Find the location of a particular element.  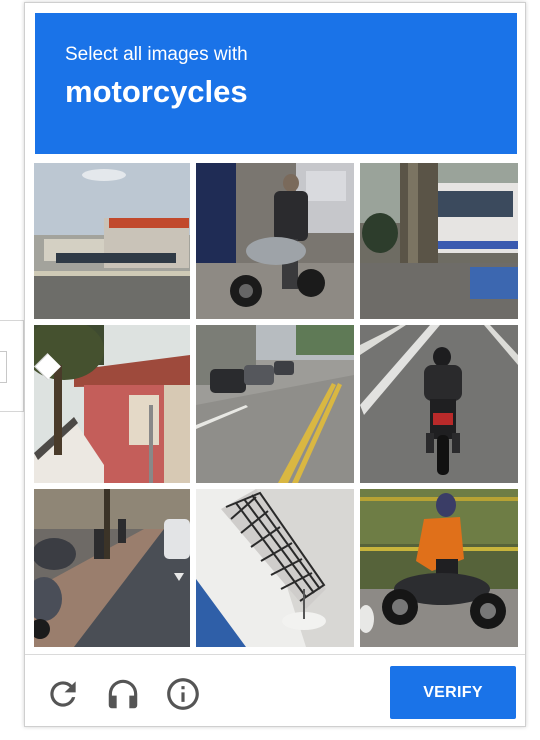

reload-icon is located at coordinates (63, 694).